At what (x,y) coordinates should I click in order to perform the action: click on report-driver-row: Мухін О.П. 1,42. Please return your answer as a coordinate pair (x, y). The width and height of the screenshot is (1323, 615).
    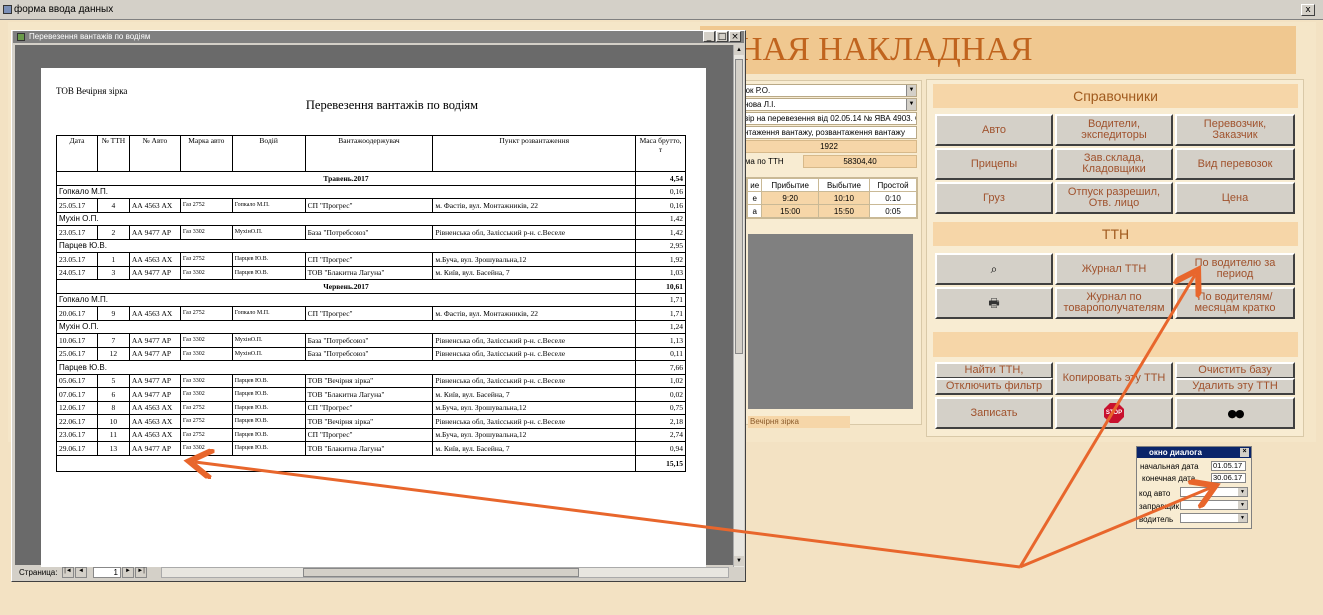
    Looking at the image, I should click on (370, 218).